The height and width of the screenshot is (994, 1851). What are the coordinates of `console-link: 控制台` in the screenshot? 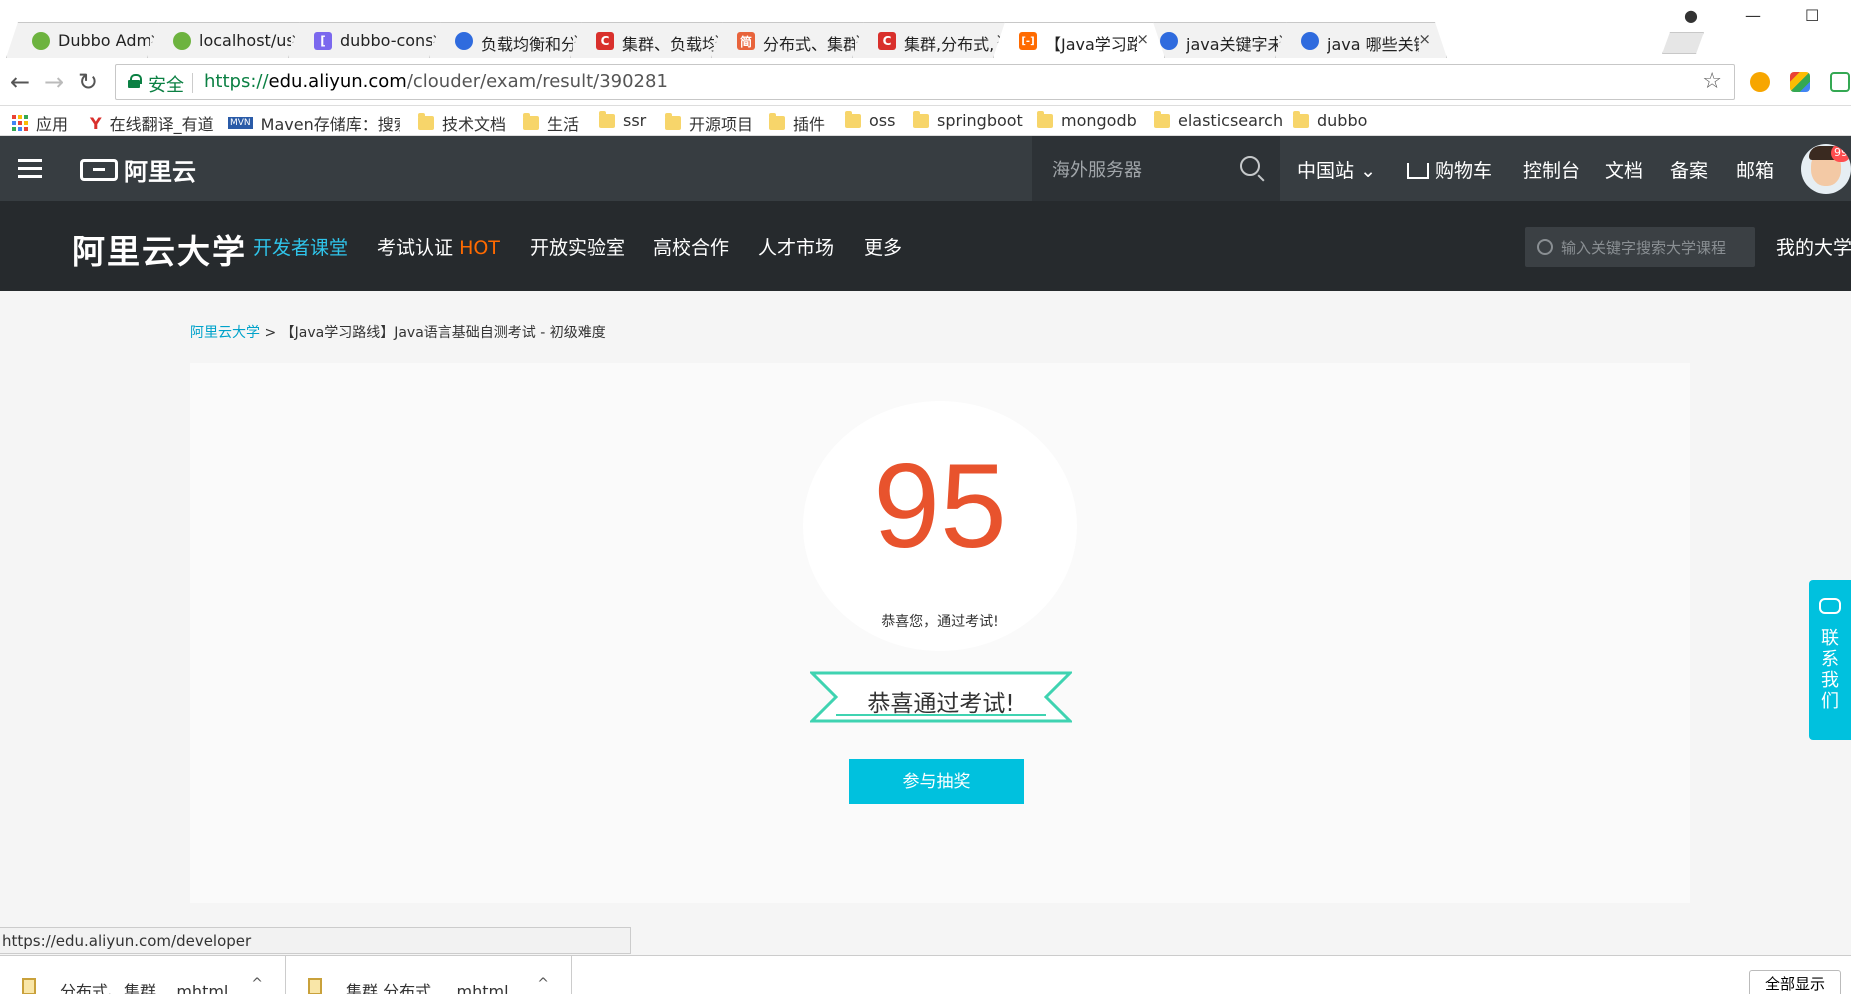 It's located at (1551, 169).